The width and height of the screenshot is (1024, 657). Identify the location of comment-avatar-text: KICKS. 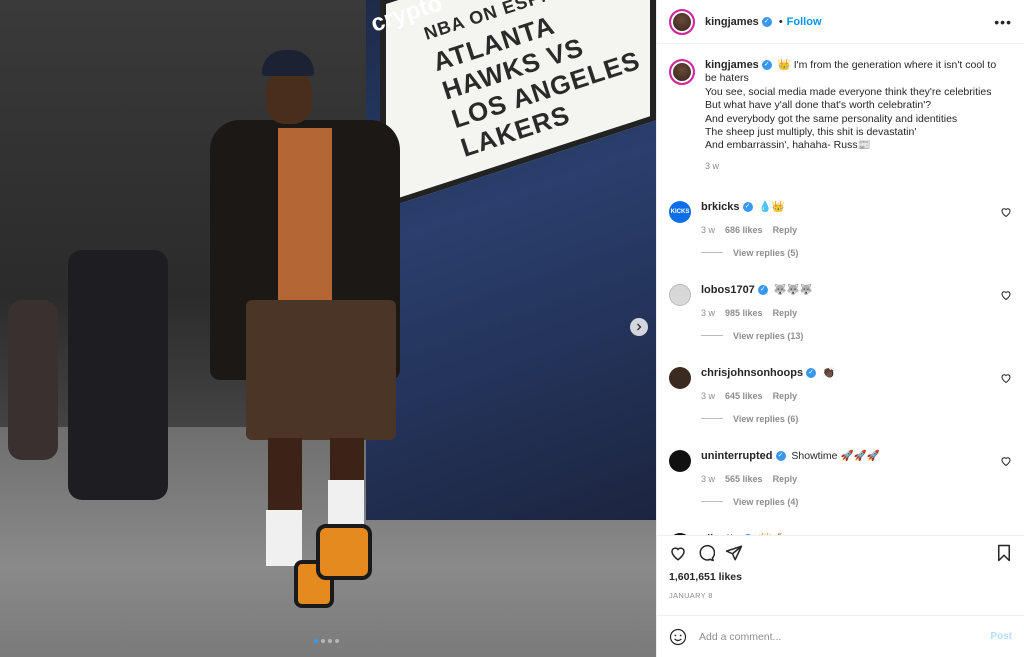
(680, 211).